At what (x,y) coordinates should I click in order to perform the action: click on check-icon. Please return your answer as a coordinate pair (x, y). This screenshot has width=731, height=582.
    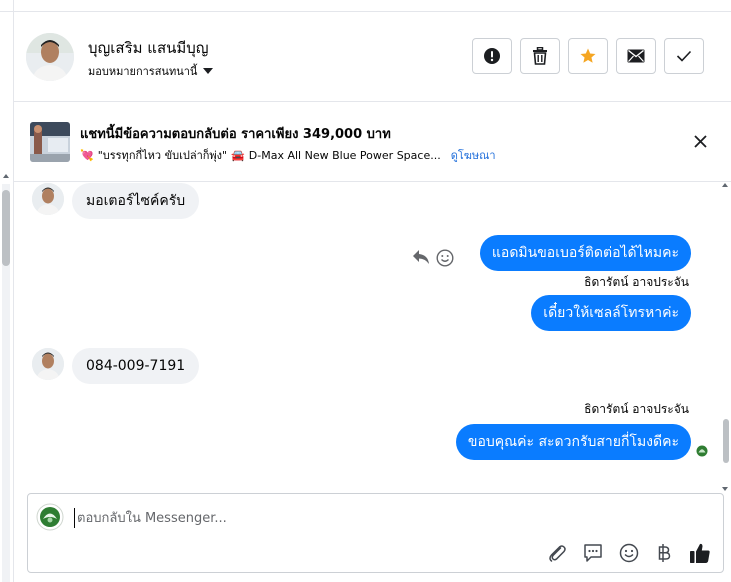
    Looking at the image, I should click on (684, 56).